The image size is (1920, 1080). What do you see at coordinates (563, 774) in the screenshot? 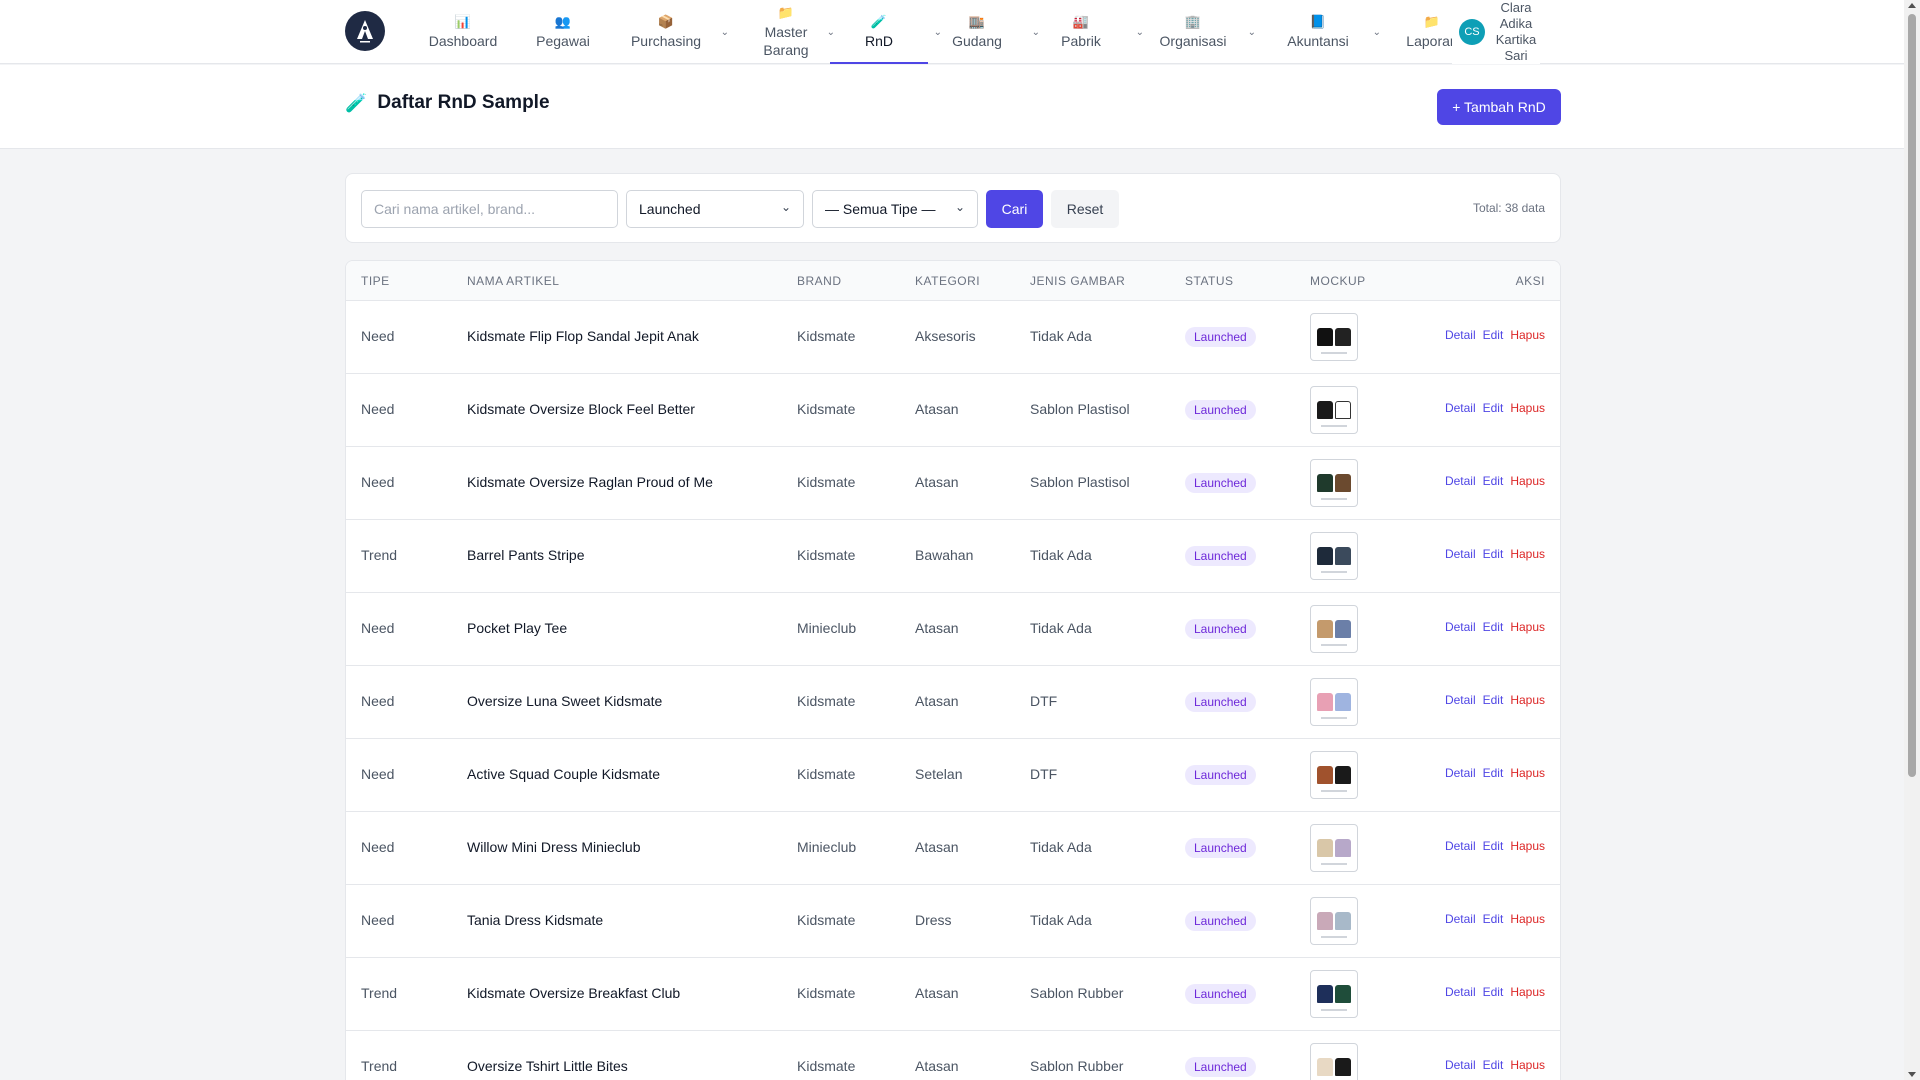
I see `cell-nama-artikel: Active Squad Couple Kidsmate` at bounding box center [563, 774].